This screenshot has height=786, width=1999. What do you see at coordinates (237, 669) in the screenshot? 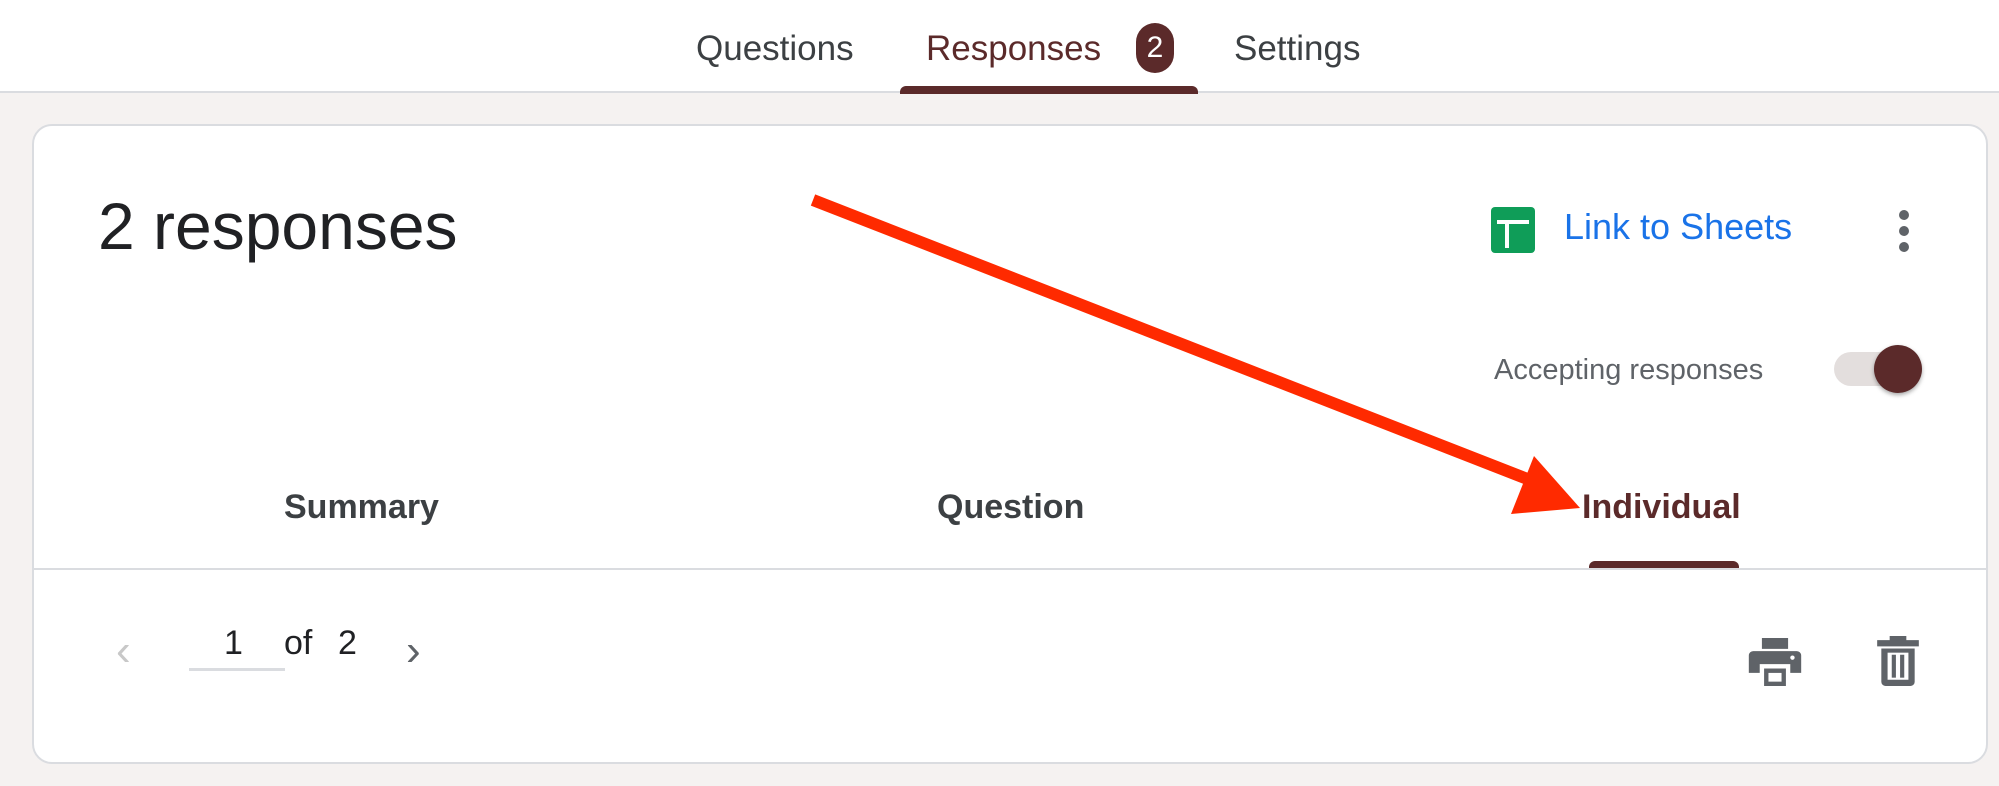
I see `page-input-underline` at bounding box center [237, 669].